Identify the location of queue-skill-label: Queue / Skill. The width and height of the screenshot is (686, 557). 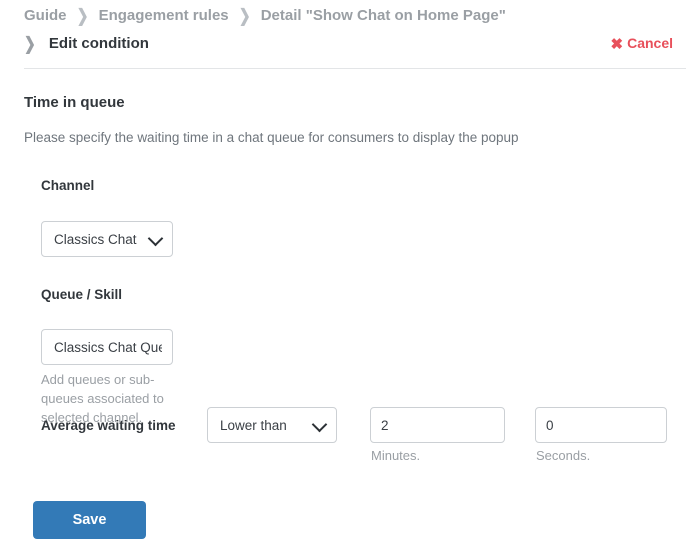
(82, 294).